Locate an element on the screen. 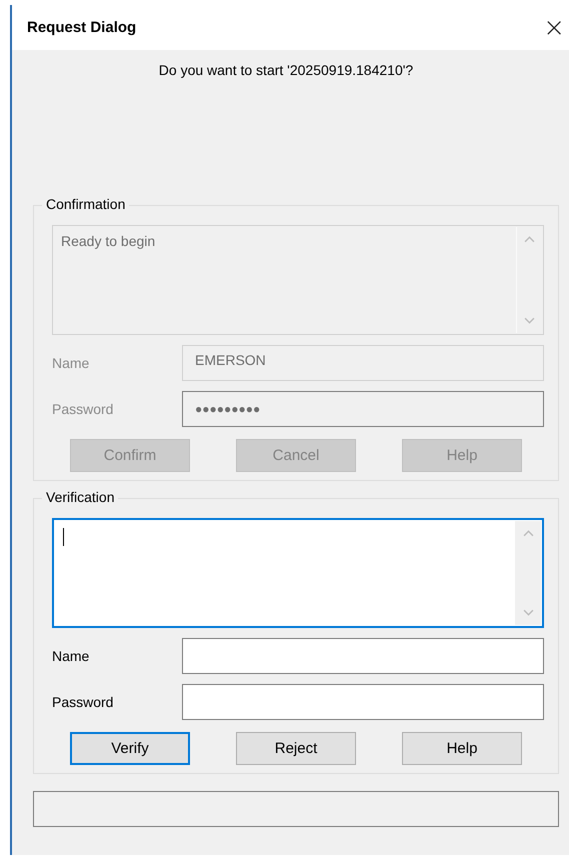 The width and height of the screenshot is (569, 861). password-field is located at coordinates (363, 702).